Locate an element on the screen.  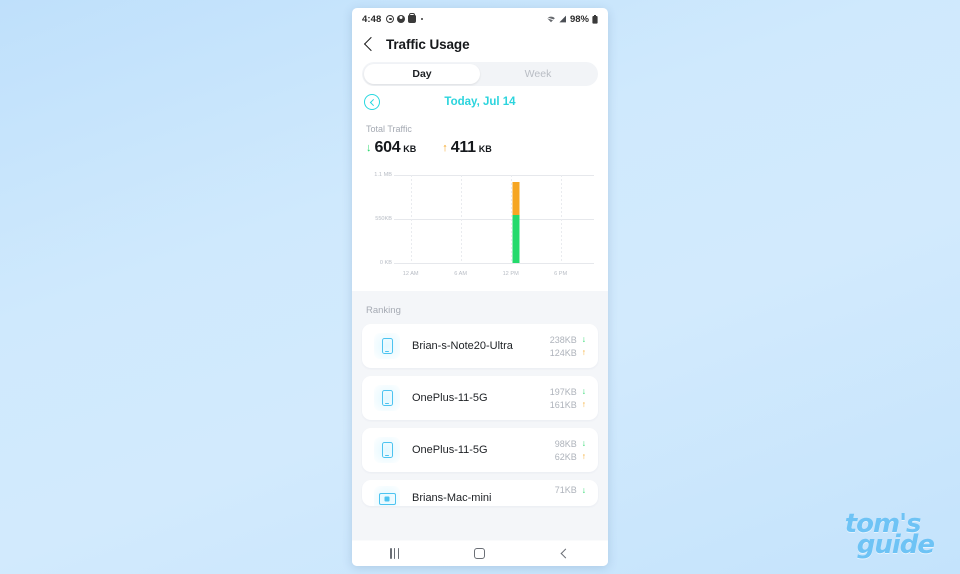
upload-arrow-icon: ↑ is located at coordinates (445, 148).